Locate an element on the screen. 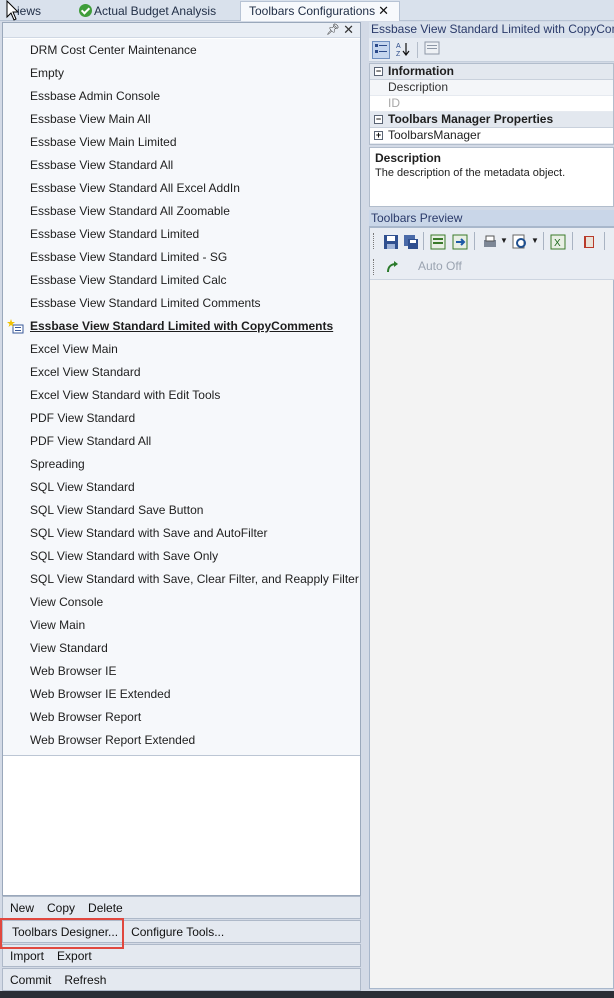 The height and width of the screenshot is (998, 614). list-item: Essbase View Standard Limited - SG is located at coordinates (181, 257).